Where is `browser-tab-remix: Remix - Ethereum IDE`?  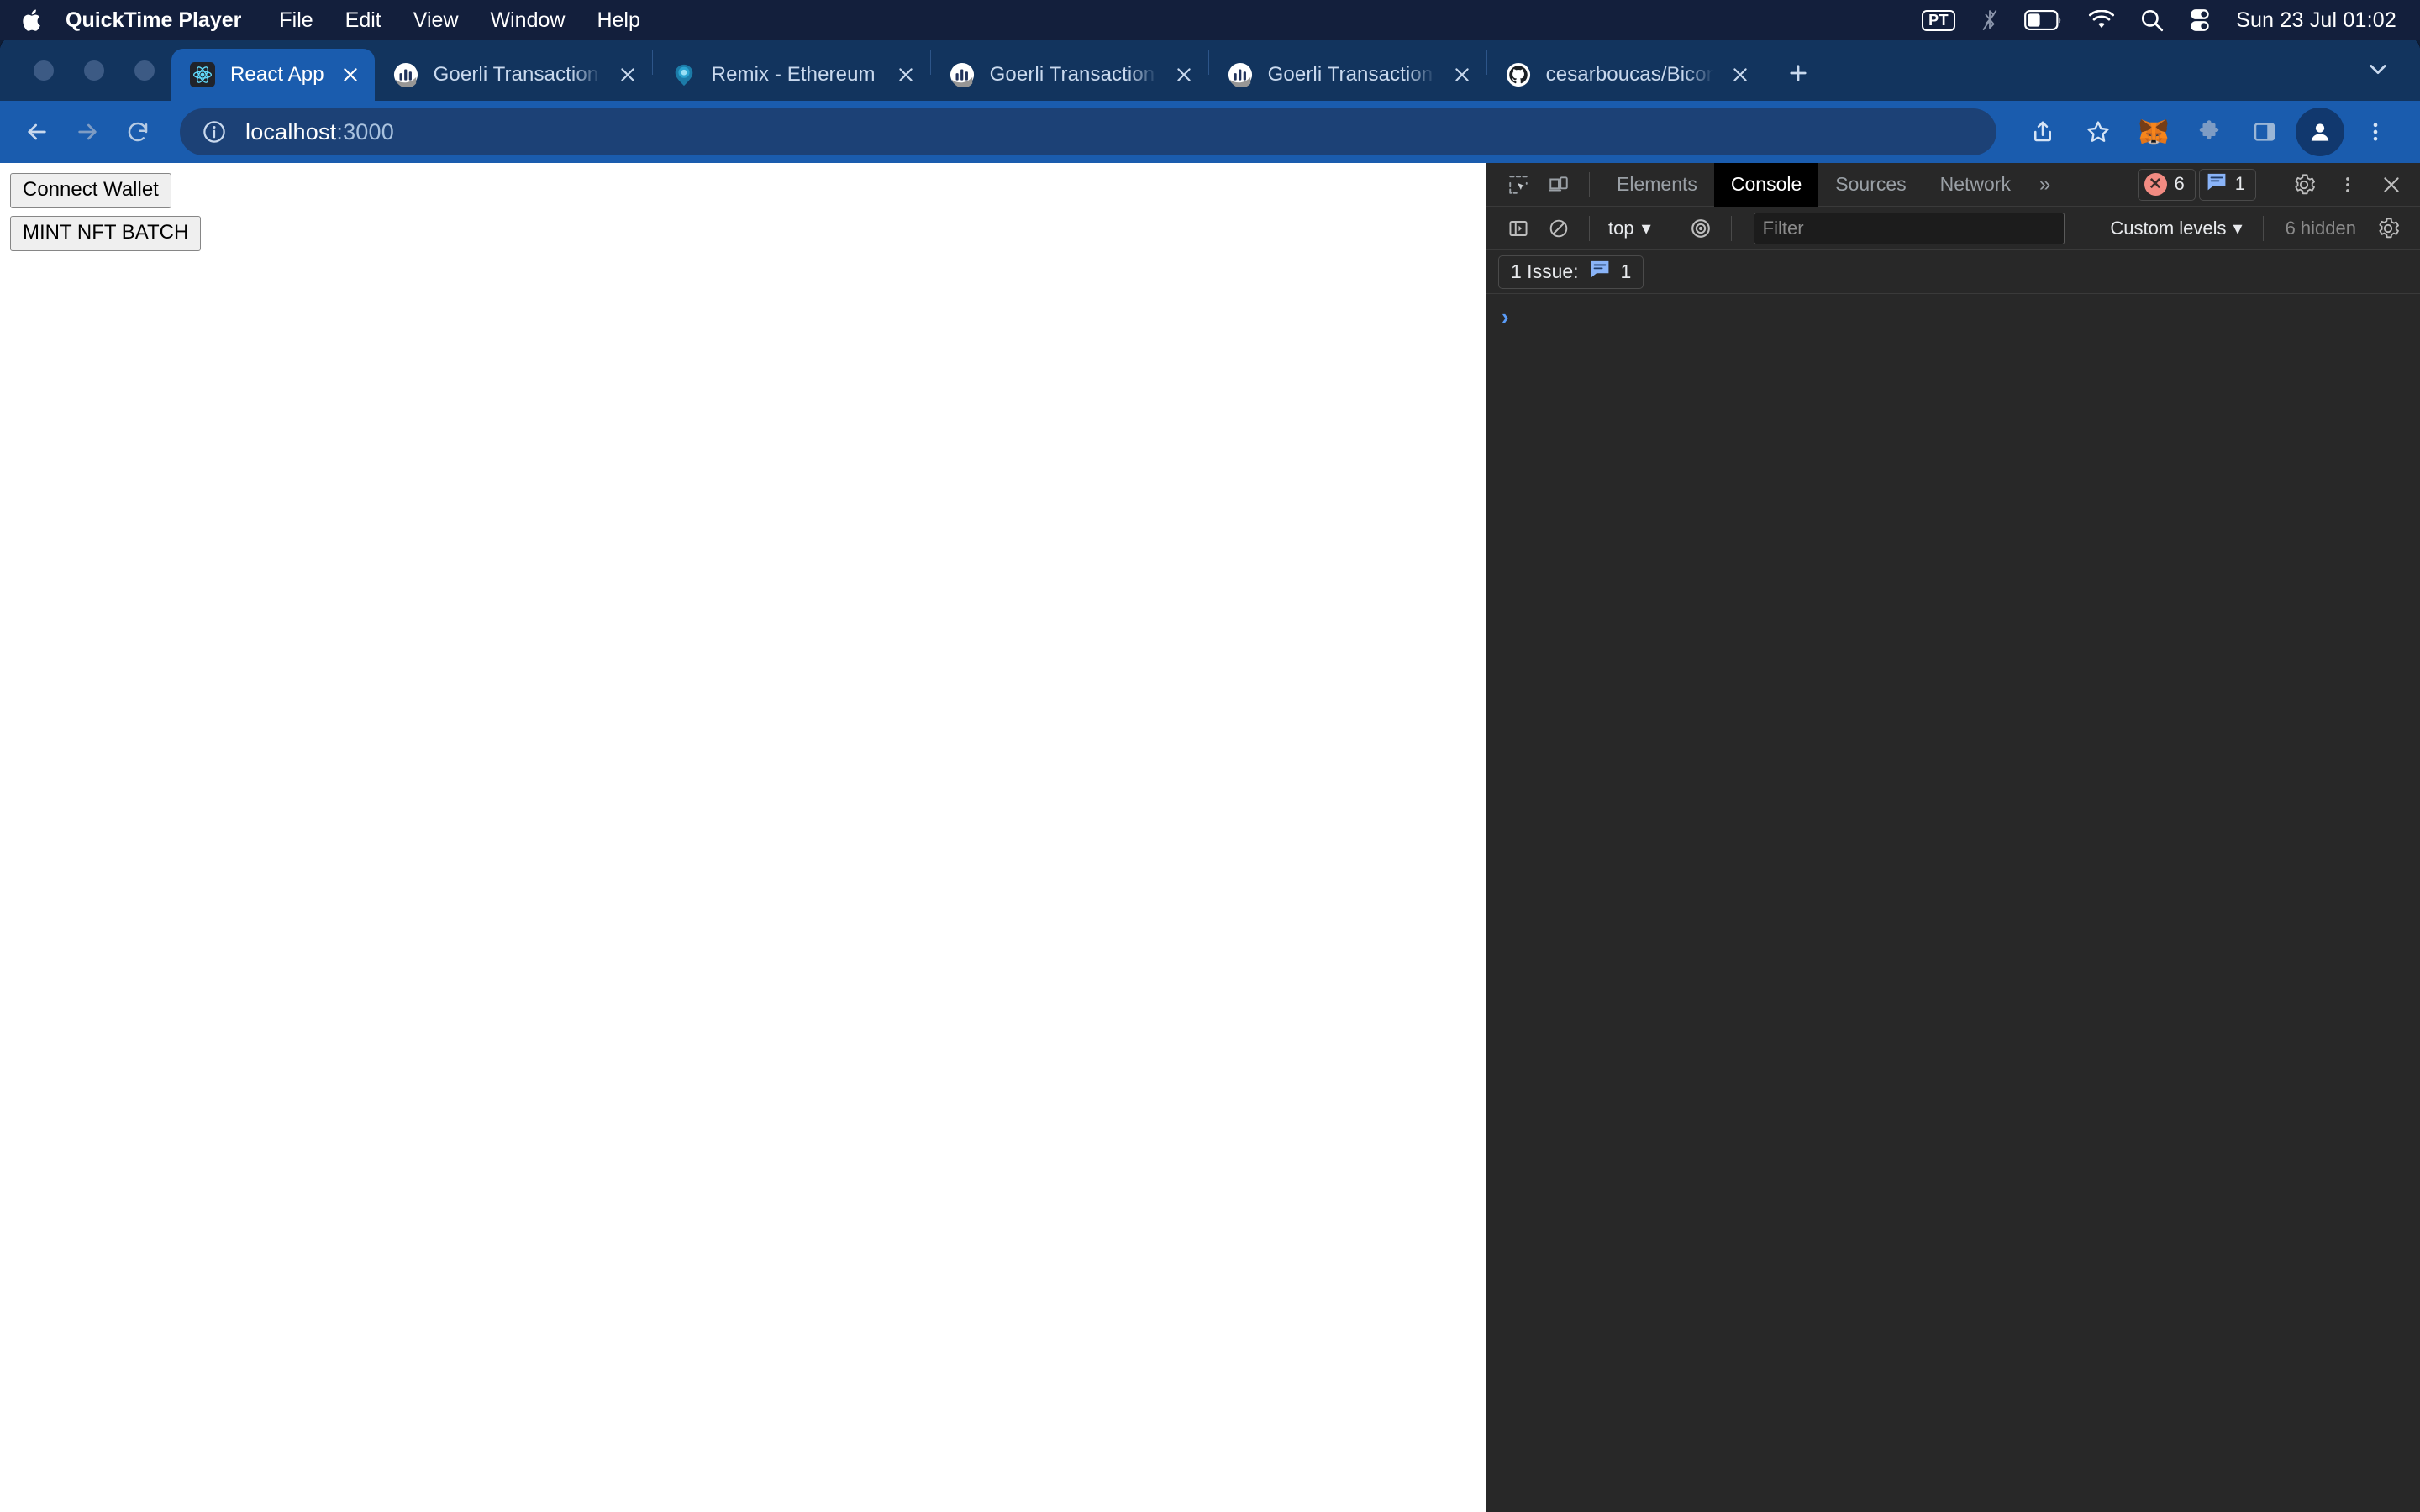 browser-tab-remix: Remix - Ethereum IDE is located at coordinates (792, 75).